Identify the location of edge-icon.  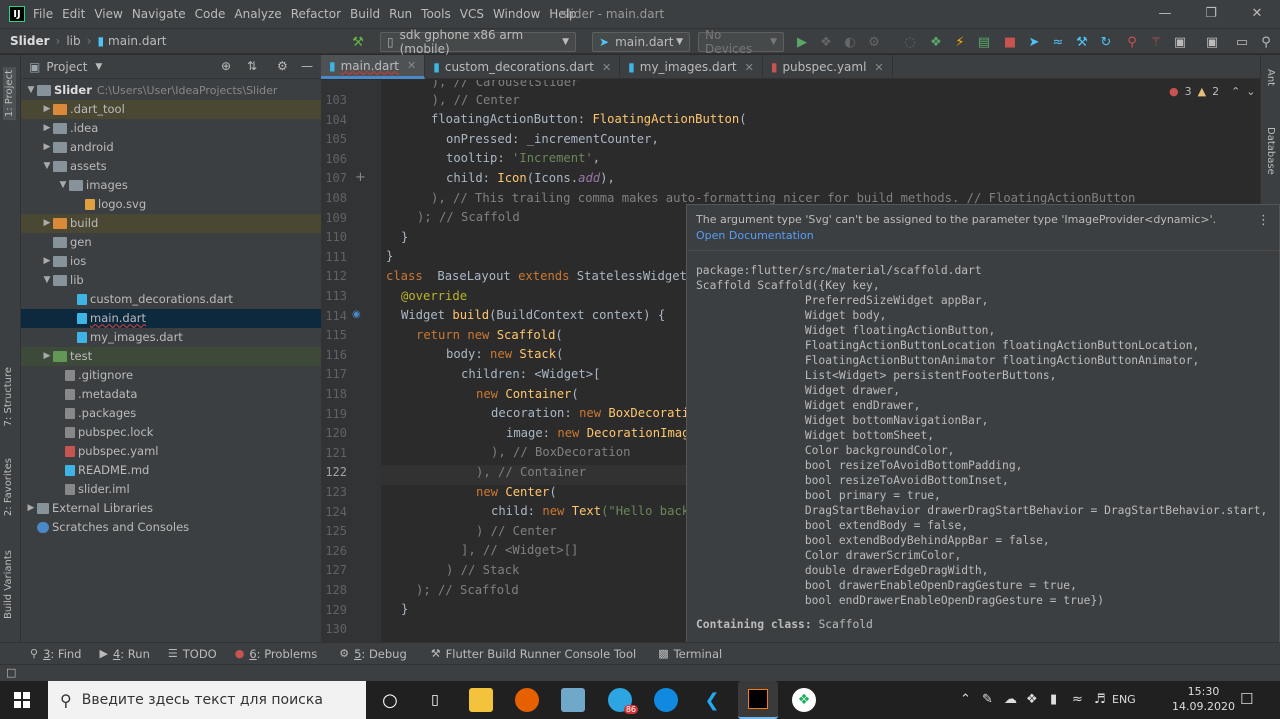
(666, 700).